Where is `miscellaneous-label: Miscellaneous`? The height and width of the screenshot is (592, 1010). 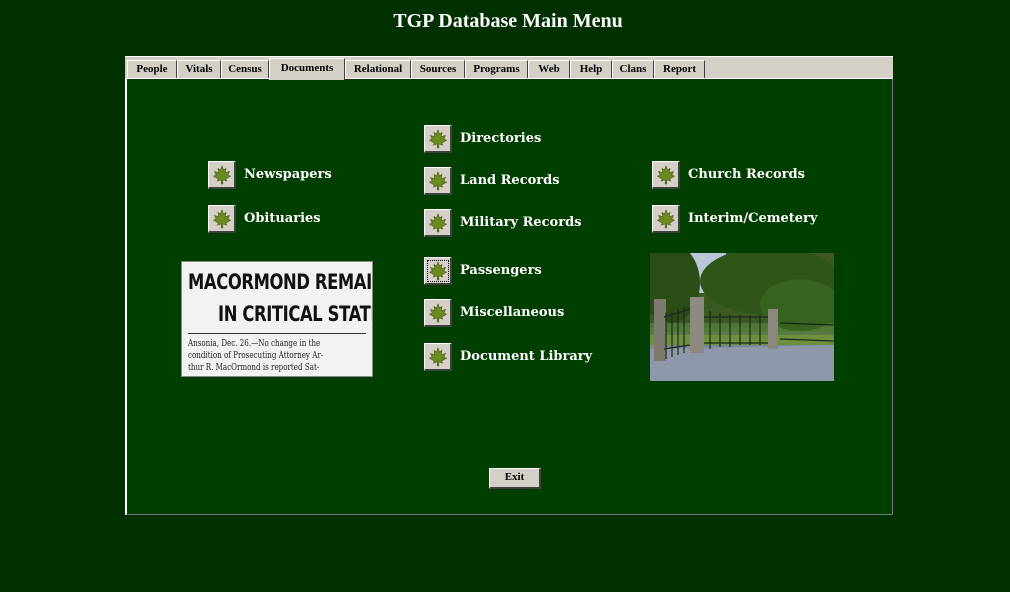 miscellaneous-label: Miscellaneous is located at coordinates (512, 312).